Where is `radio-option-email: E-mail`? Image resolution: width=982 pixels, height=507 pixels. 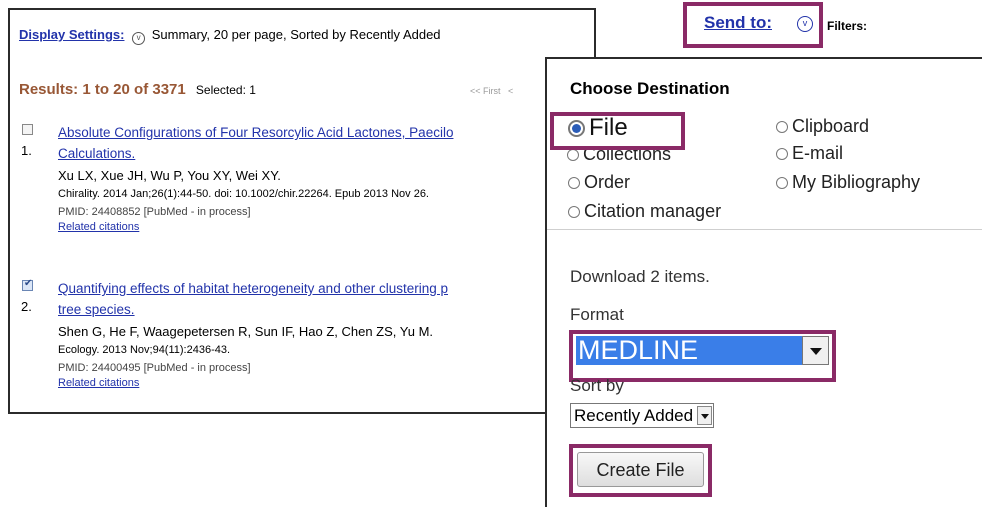 radio-option-email: E-mail is located at coordinates (809, 153).